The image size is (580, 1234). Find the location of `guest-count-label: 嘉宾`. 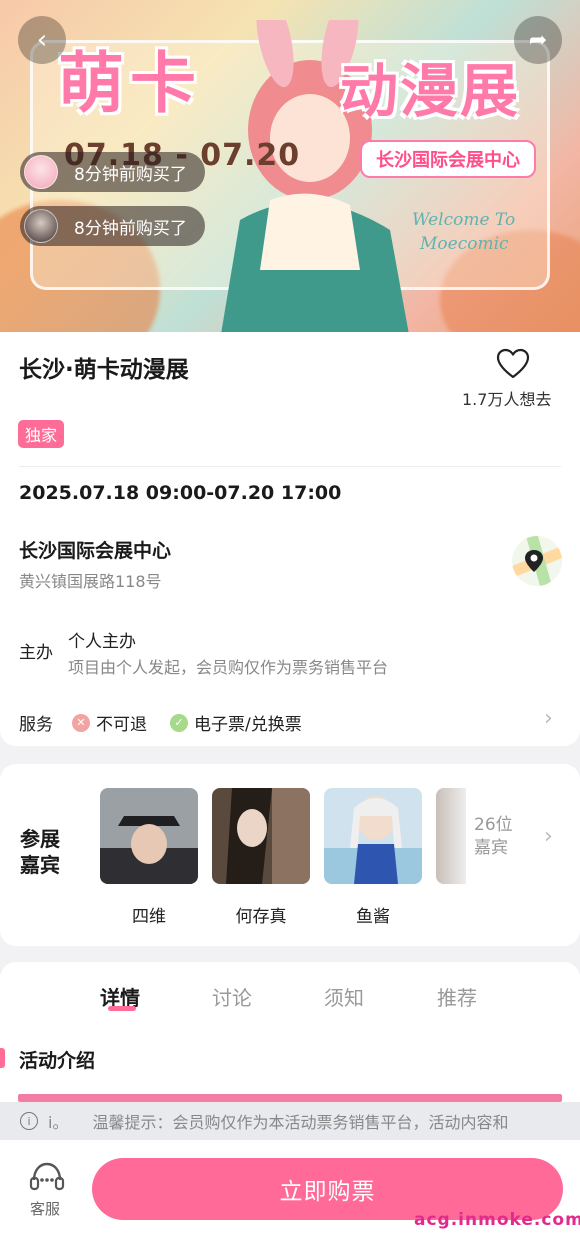

guest-count-label: 嘉宾 is located at coordinates (491, 848).